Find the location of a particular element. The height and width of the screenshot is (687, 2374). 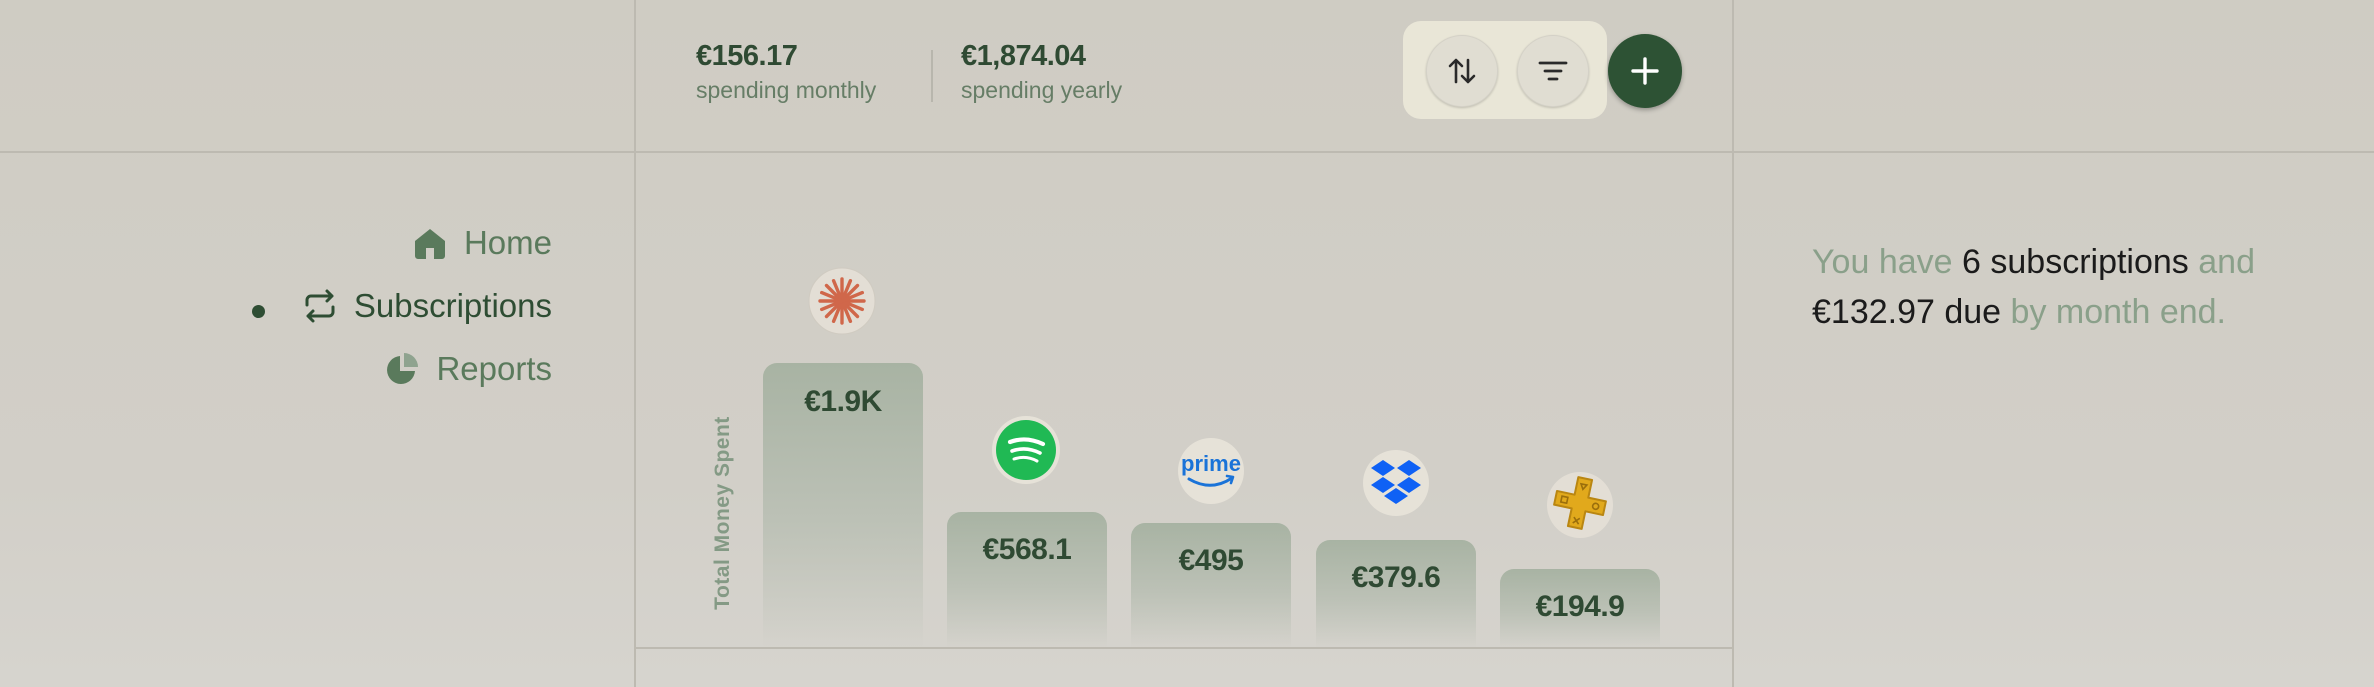

monthly-stat: €156.17 spending monthly is located at coordinates (786, 72).